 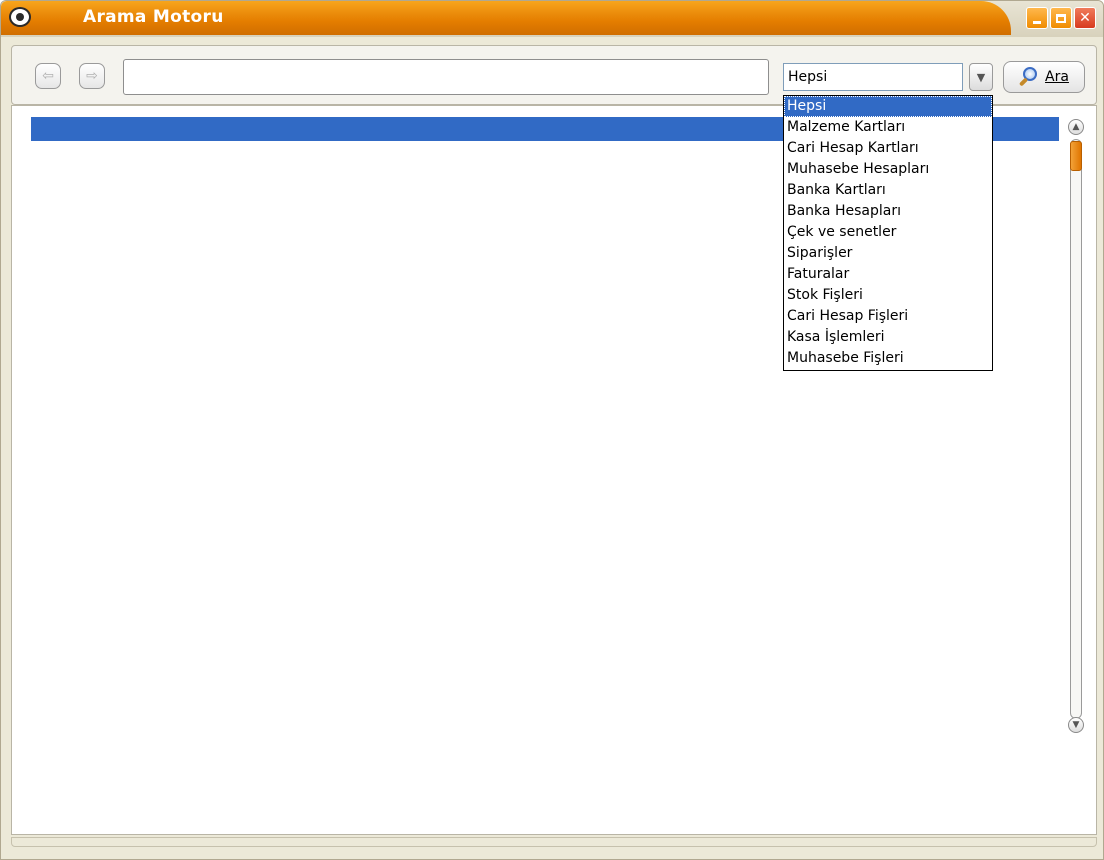 What do you see at coordinates (1028, 77) in the screenshot?
I see `magnifier-icon` at bounding box center [1028, 77].